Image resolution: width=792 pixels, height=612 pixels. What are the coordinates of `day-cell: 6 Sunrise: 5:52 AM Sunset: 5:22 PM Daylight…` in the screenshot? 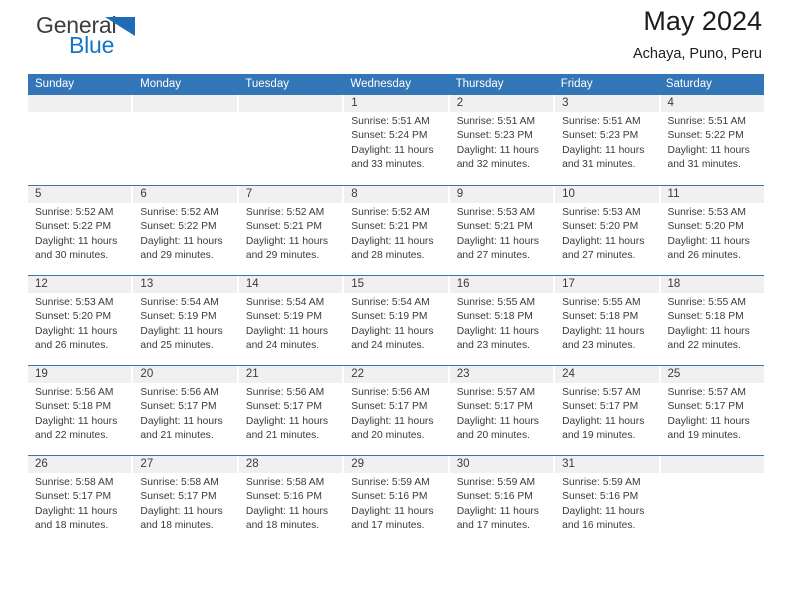 It's located at (185, 230).